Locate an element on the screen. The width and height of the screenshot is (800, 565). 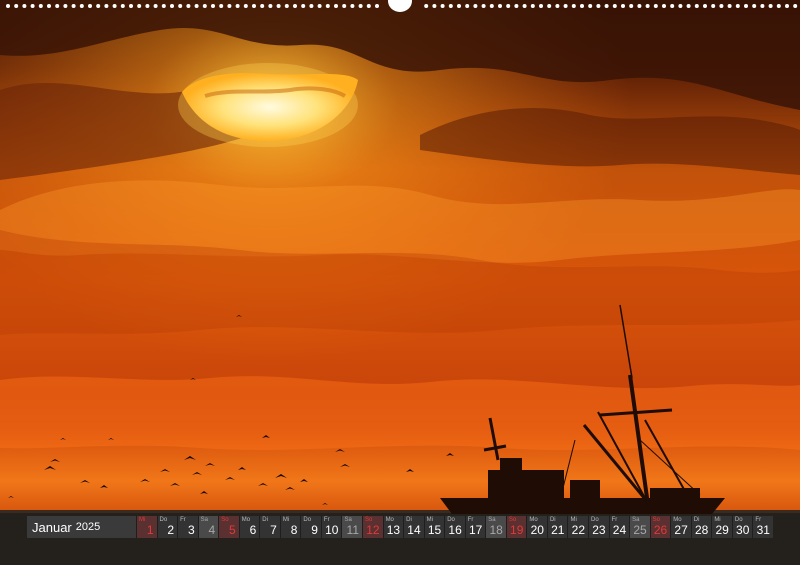
day-number: 8 is located at coordinates (294, 530).